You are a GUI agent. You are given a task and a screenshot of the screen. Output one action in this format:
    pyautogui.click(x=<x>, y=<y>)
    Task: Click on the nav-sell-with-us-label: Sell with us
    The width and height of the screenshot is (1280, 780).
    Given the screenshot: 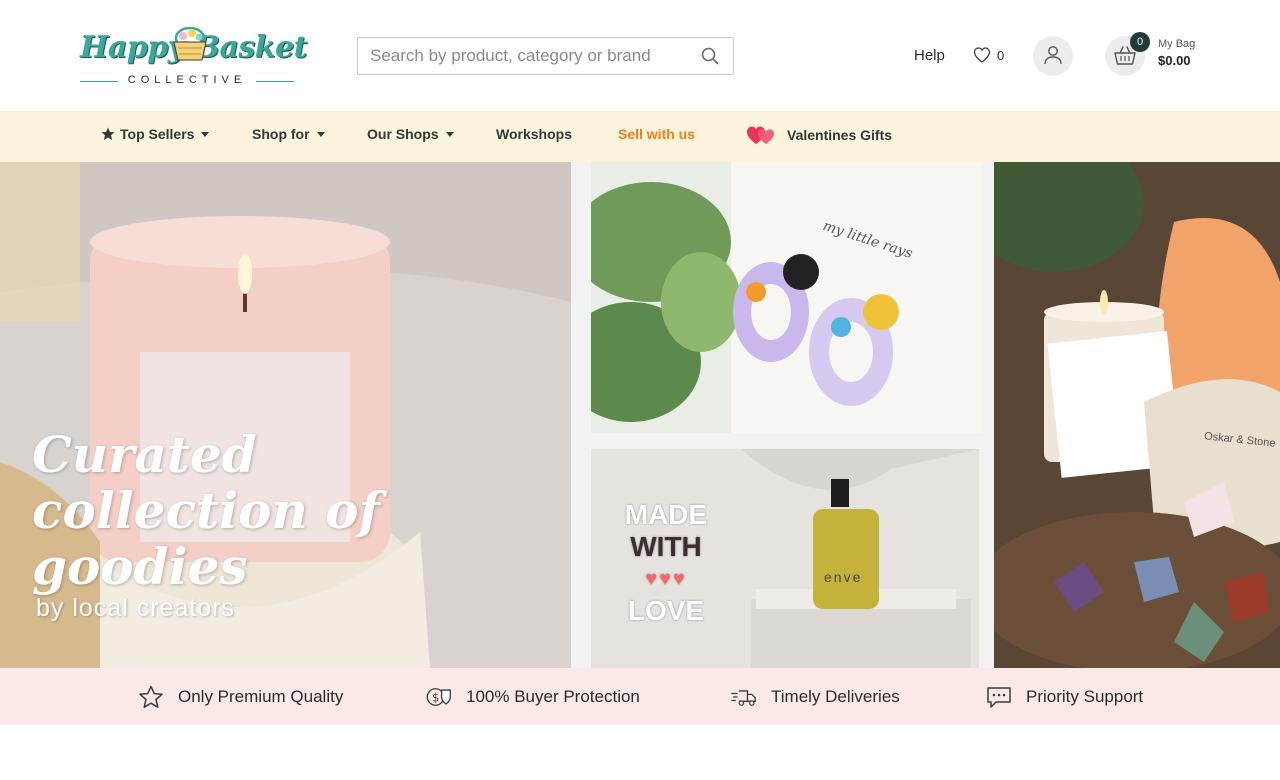 What is the action you would take?
    pyautogui.click(x=657, y=134)
    